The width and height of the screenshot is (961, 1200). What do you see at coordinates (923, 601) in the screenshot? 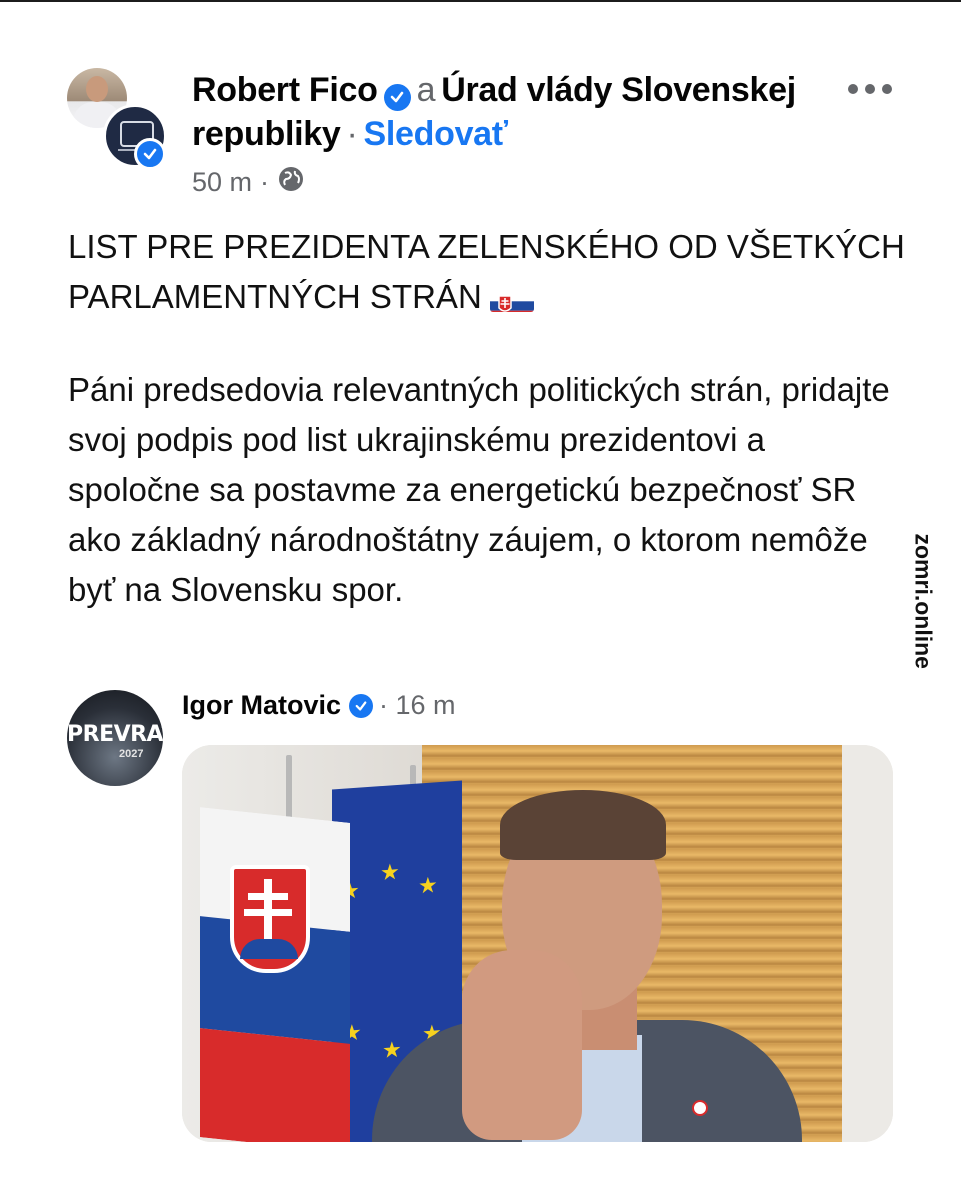
I see `watermark-text: zomri.online` at bounding box center [923, 601].